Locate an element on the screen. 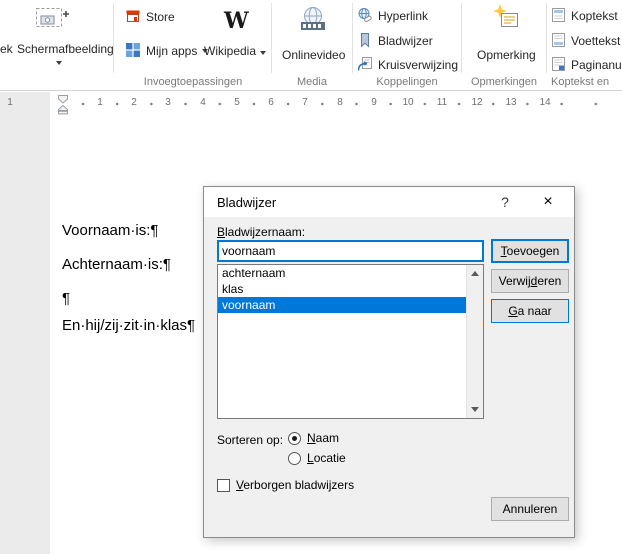 This screenshot has height=554, width=622. sort-location-radio: Locatie is located at coordinates (317, 458).